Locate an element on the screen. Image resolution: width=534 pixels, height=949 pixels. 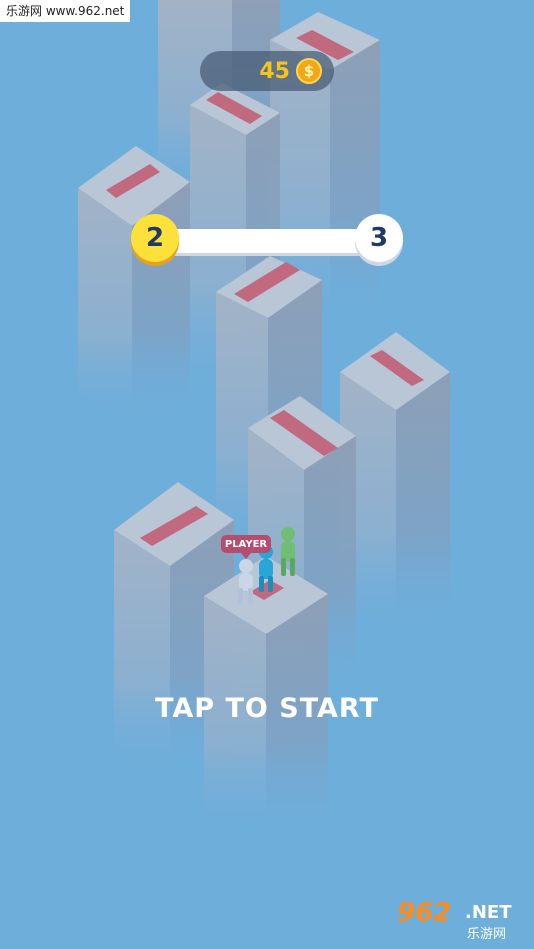
tap-to-start-prompt: TAP TO START is located at coordinates (267, 708).